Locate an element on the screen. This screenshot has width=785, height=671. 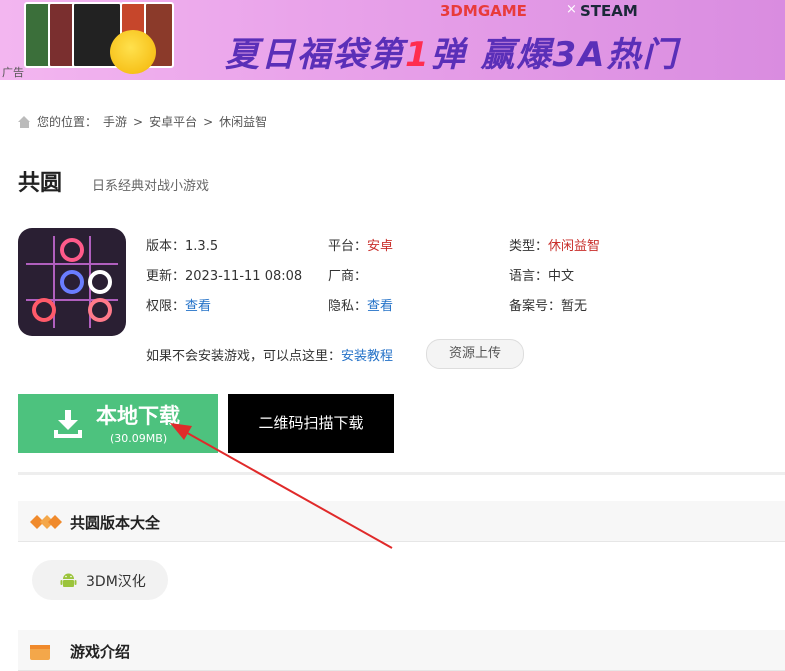
info-updated-value: 2023-11-11 08:08 is located at coordinates (244, 276).